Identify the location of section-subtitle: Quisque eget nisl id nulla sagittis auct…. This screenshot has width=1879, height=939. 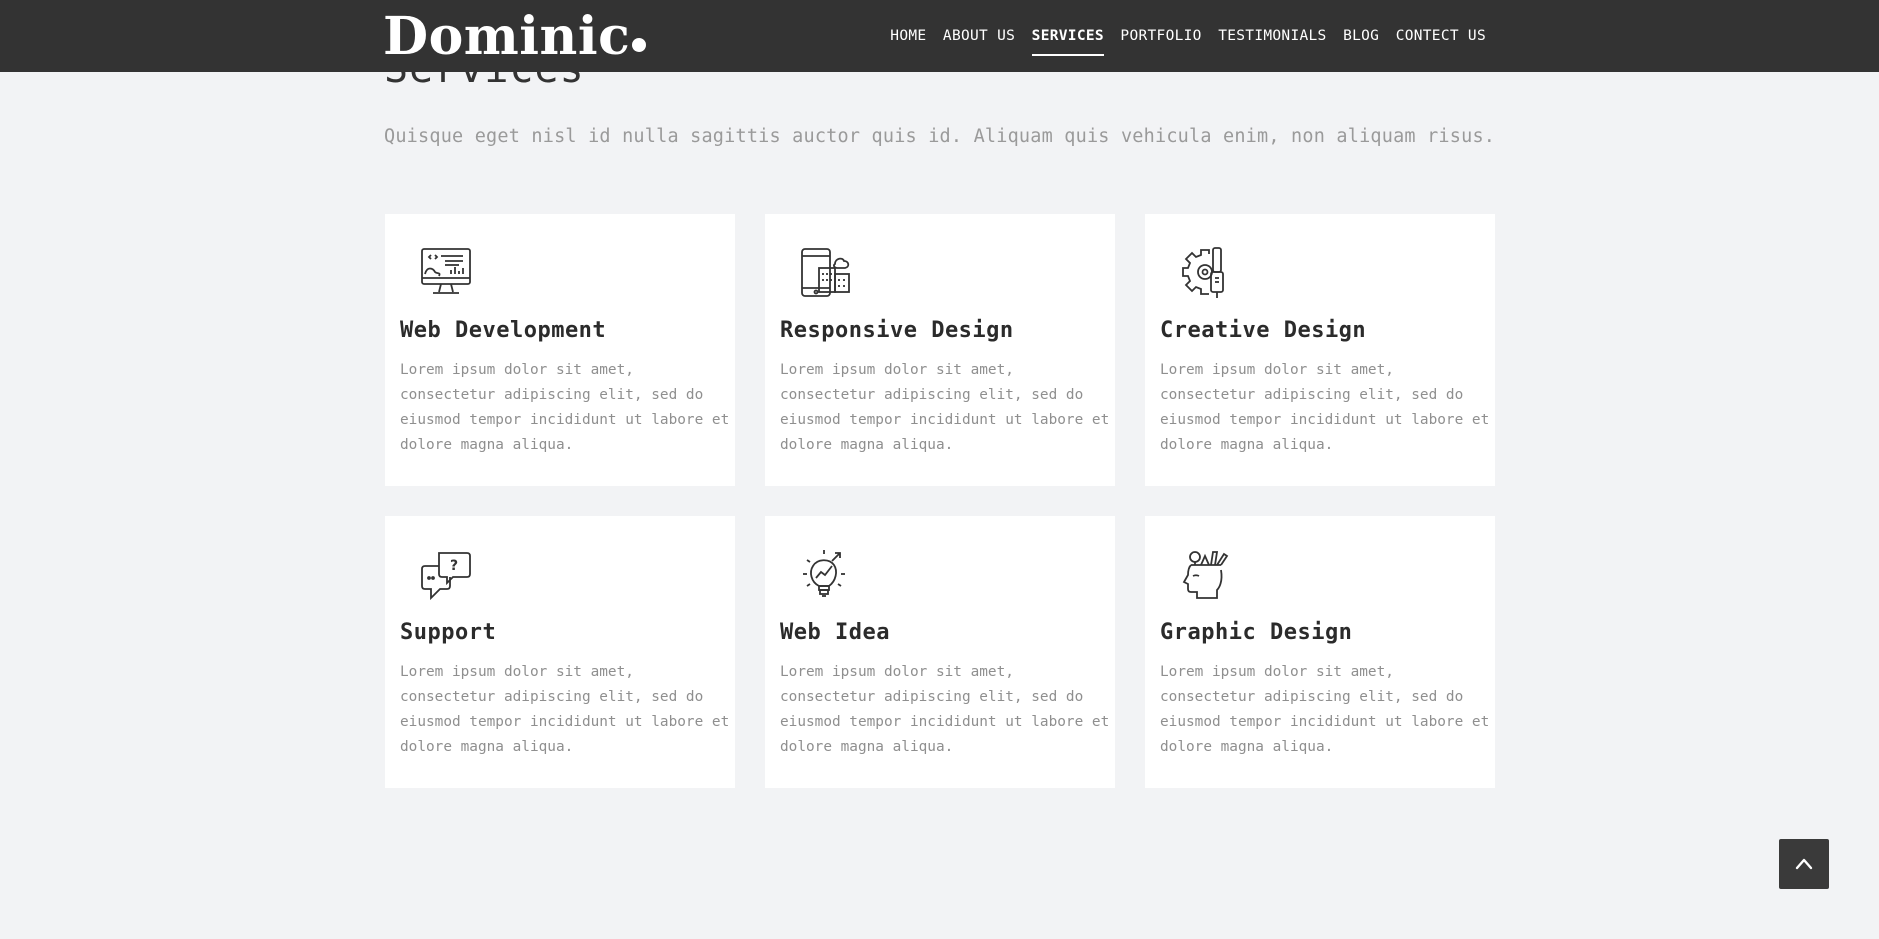
(940, 136).